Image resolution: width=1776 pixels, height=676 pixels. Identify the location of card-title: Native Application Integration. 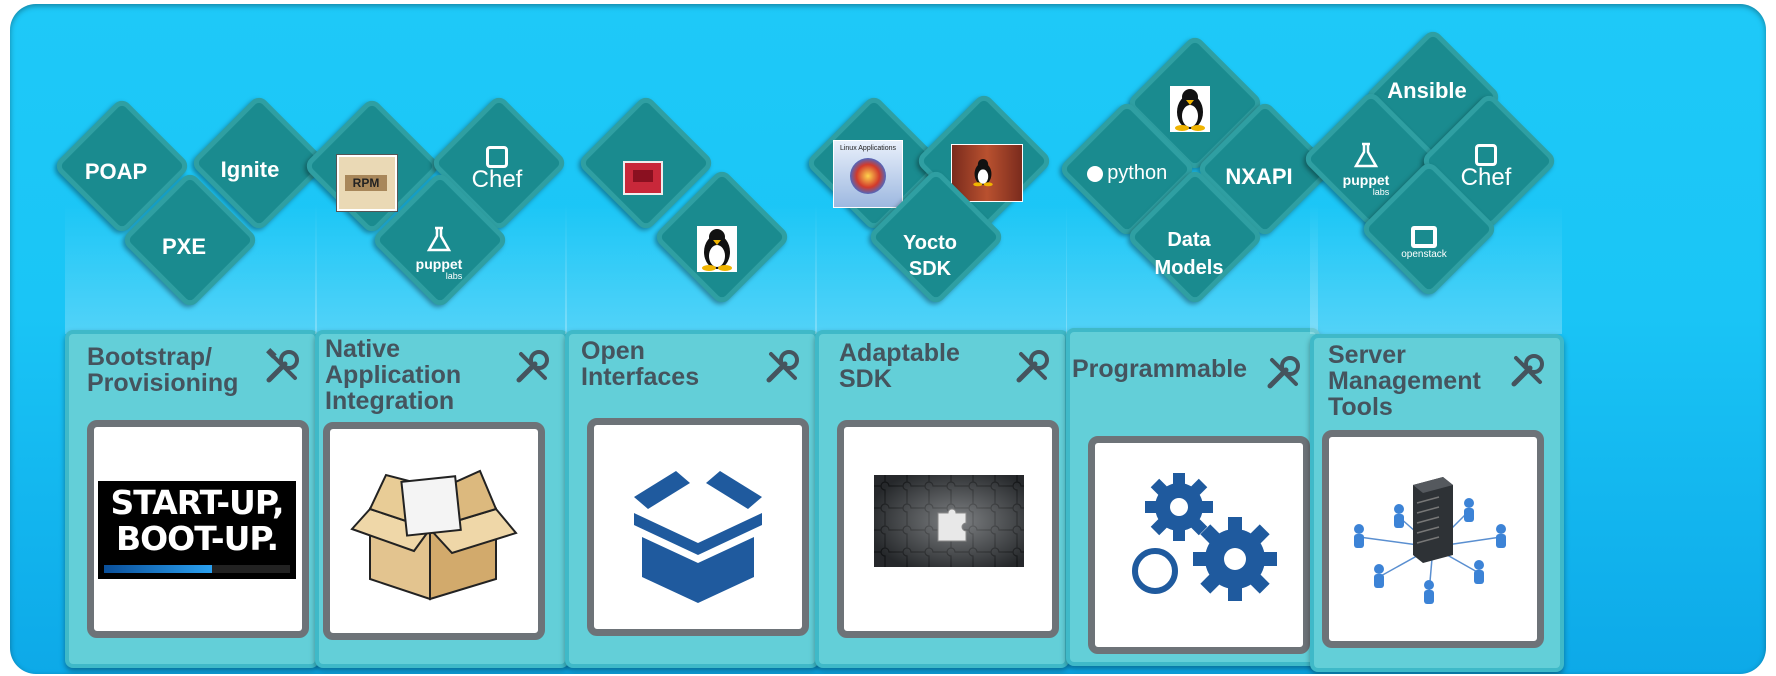
(393, 375).